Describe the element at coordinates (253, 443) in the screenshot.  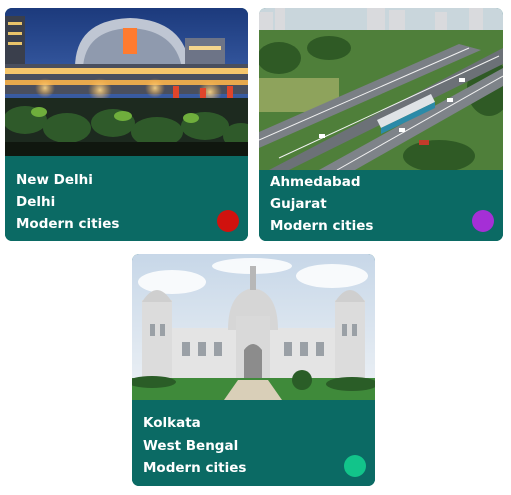
I see `card-info-panel: Kolkata West Bengal Modern cities` at that location.